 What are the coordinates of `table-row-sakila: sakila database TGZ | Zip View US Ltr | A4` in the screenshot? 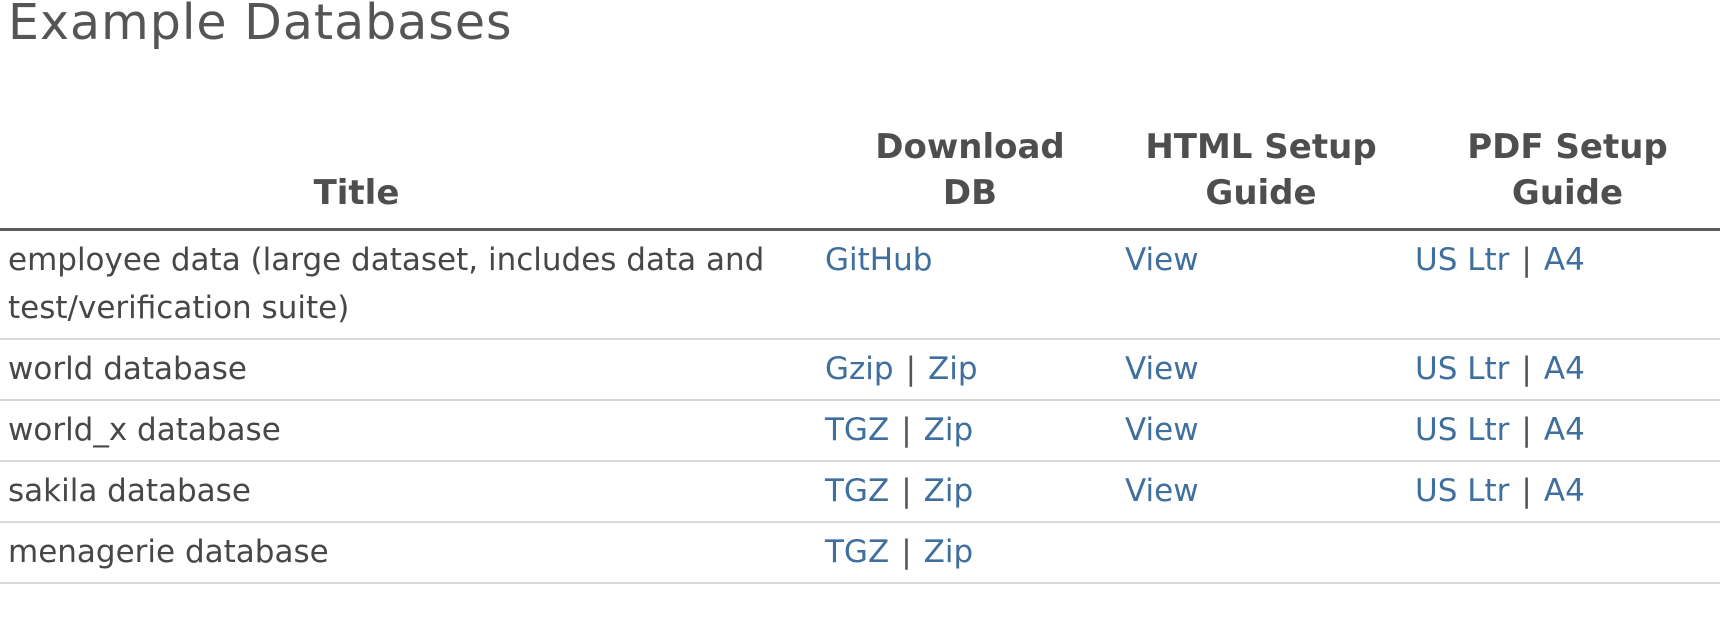 It's located at (860, 492).